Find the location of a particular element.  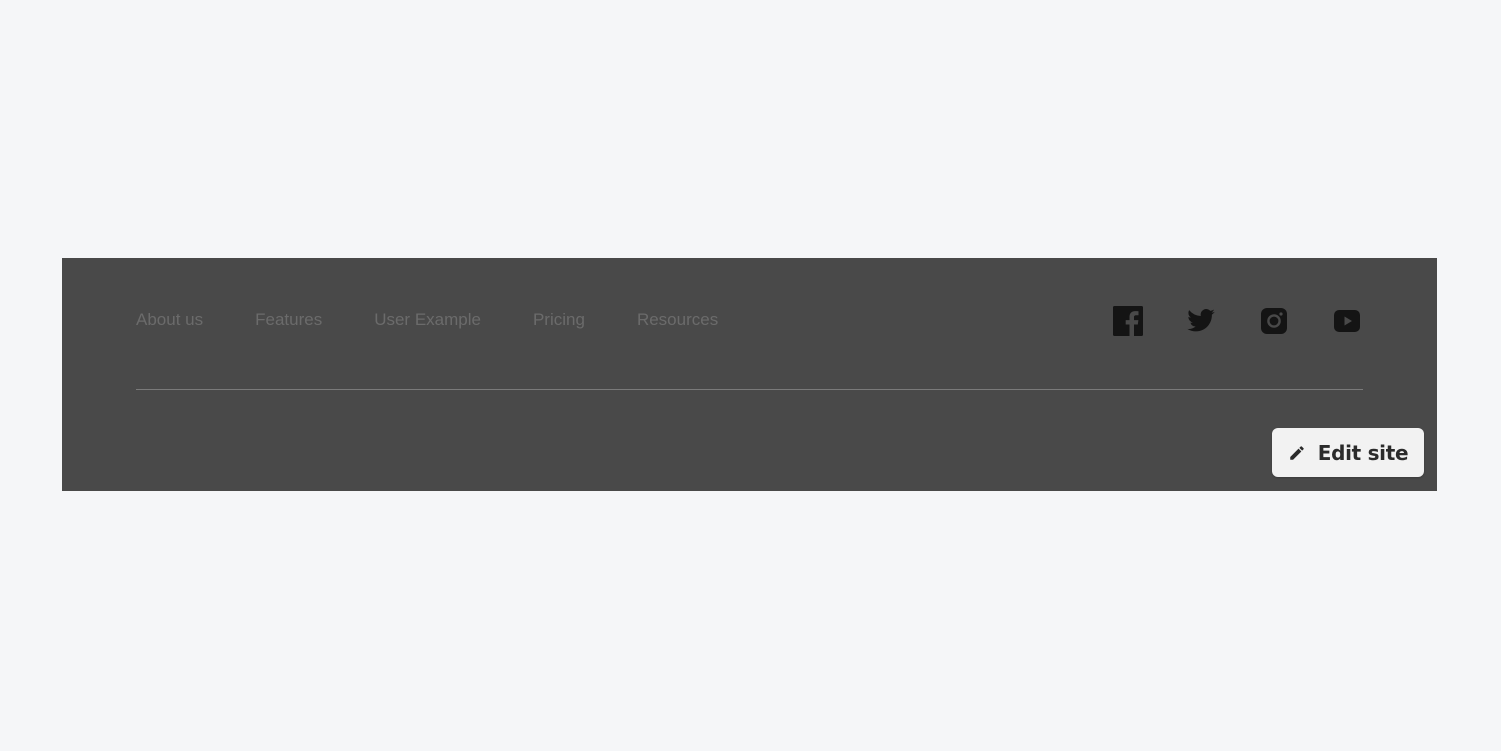

facebook-icon is located at coordinates (1128, 321).